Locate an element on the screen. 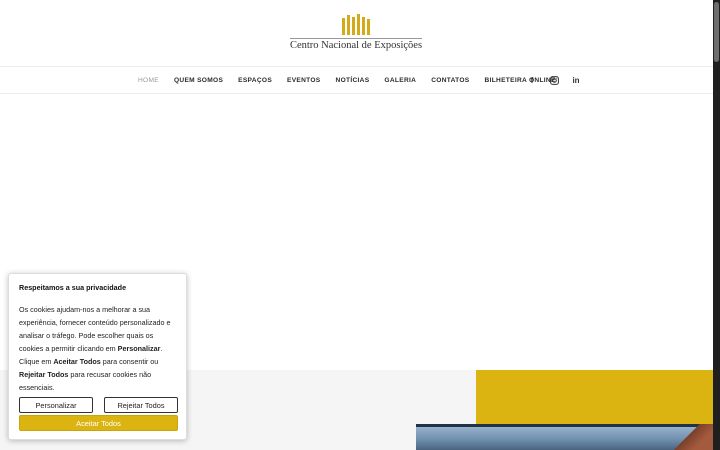 The image size is (720, 450). instagram-icon is located at coordinates (554, 80).